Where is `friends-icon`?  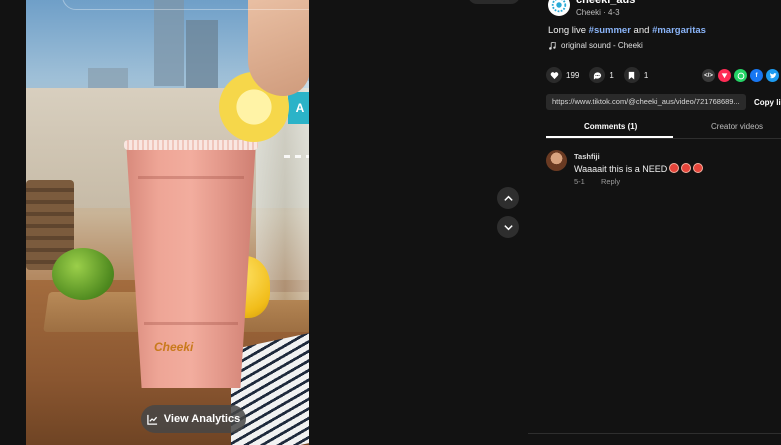
friends-icon is located at coordinates (724, 75).